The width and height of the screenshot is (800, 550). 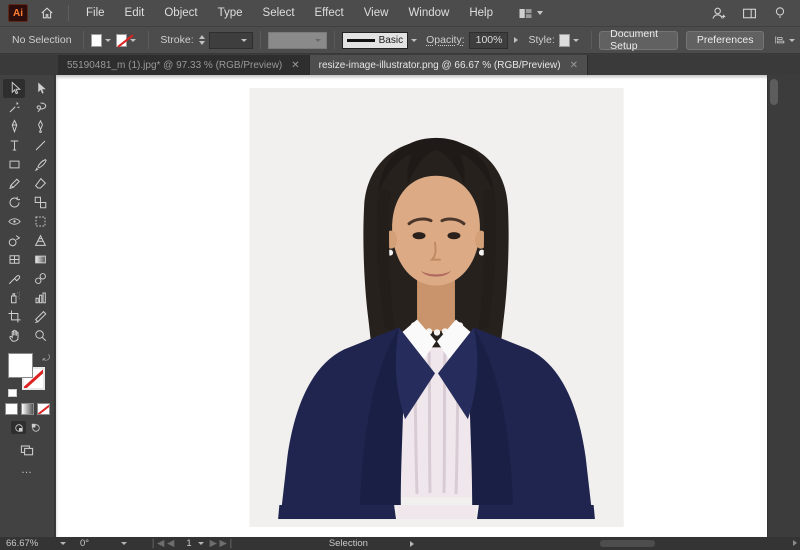 What do you see at coordinates (14, 240) in the screenshot?
I see `tool-shape-builder` at bounding box center [14, 240].